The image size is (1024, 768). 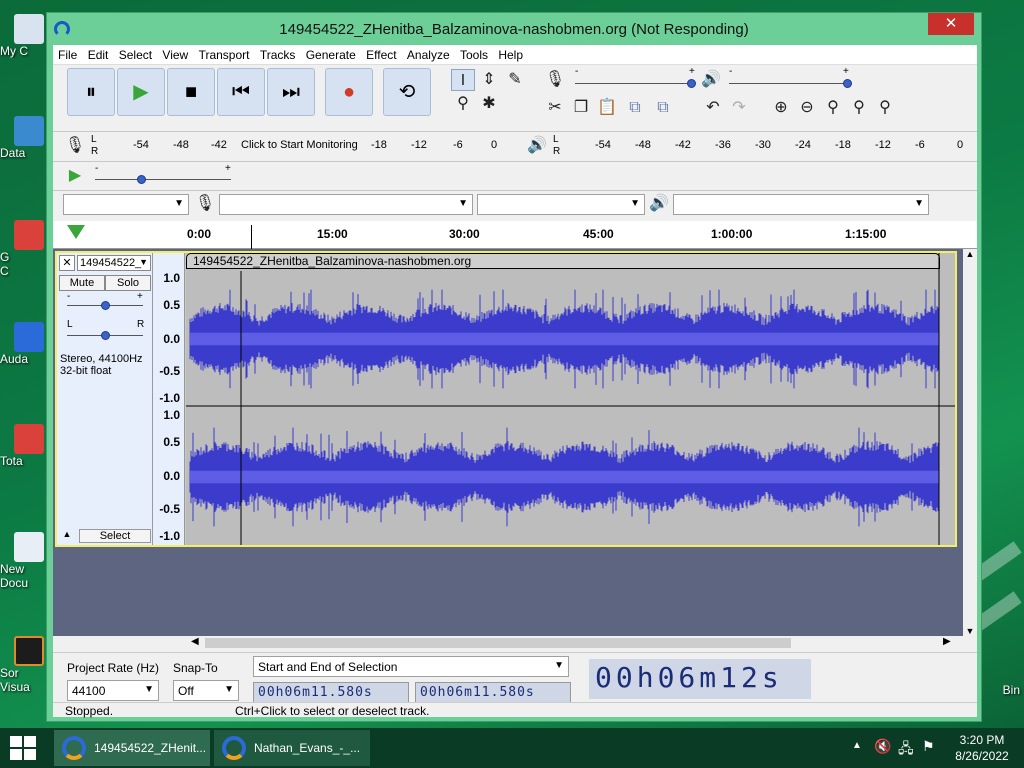 What do you see at coordinates (789, 83) in the screenshot?
I see `playback-volume-slider-track` at bounding box center [789, 83].